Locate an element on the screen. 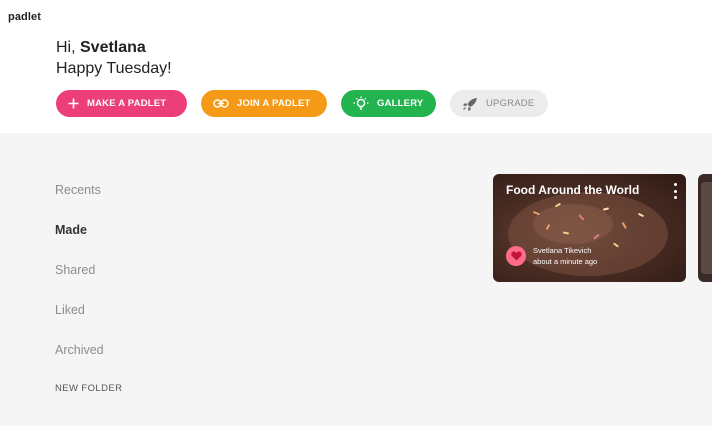  more-vertical-icon is located at coordinates (675, 191).